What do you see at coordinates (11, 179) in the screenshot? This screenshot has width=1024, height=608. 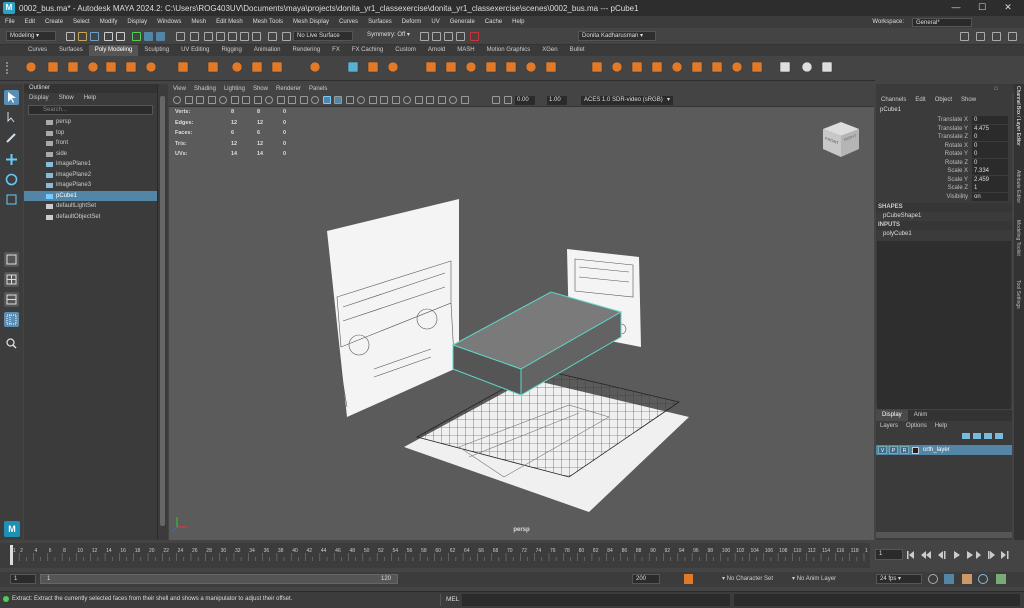 I see `rotate-tool-icon` at bounding box center [11, 179].